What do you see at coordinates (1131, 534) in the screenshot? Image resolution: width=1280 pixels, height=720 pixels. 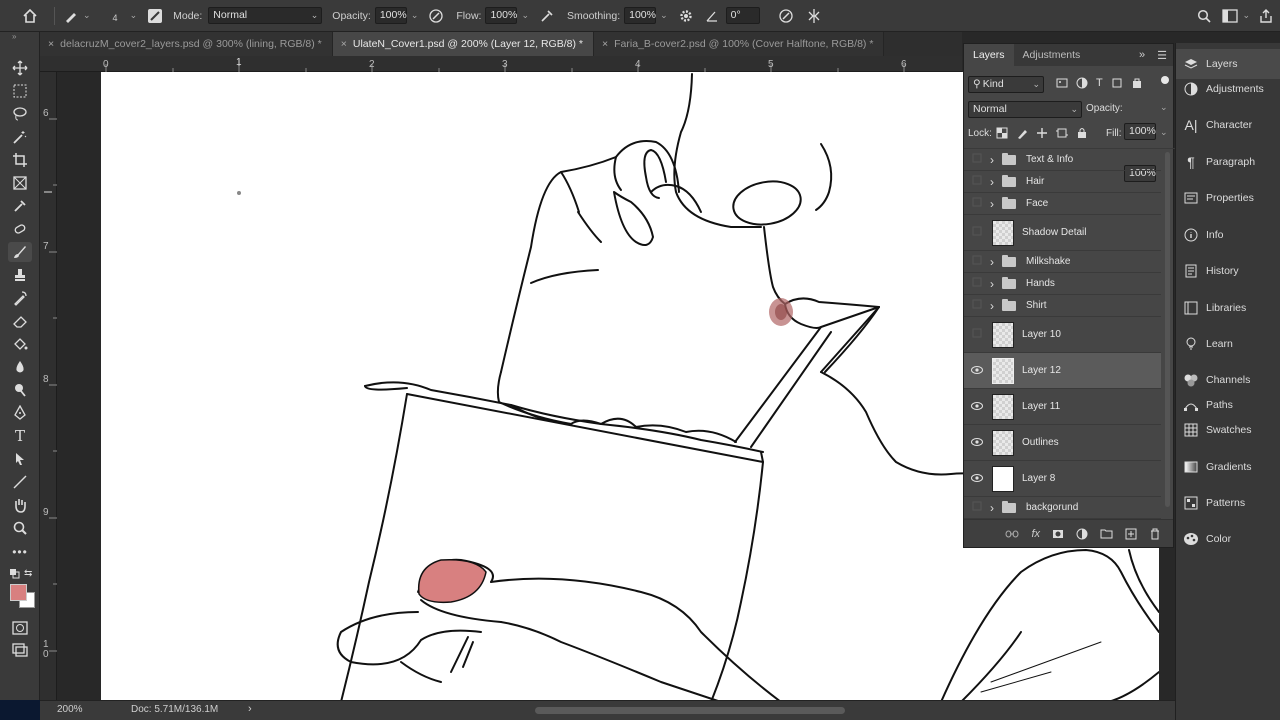 I see `new-layer-icon` at bounding box center [1131, 534].